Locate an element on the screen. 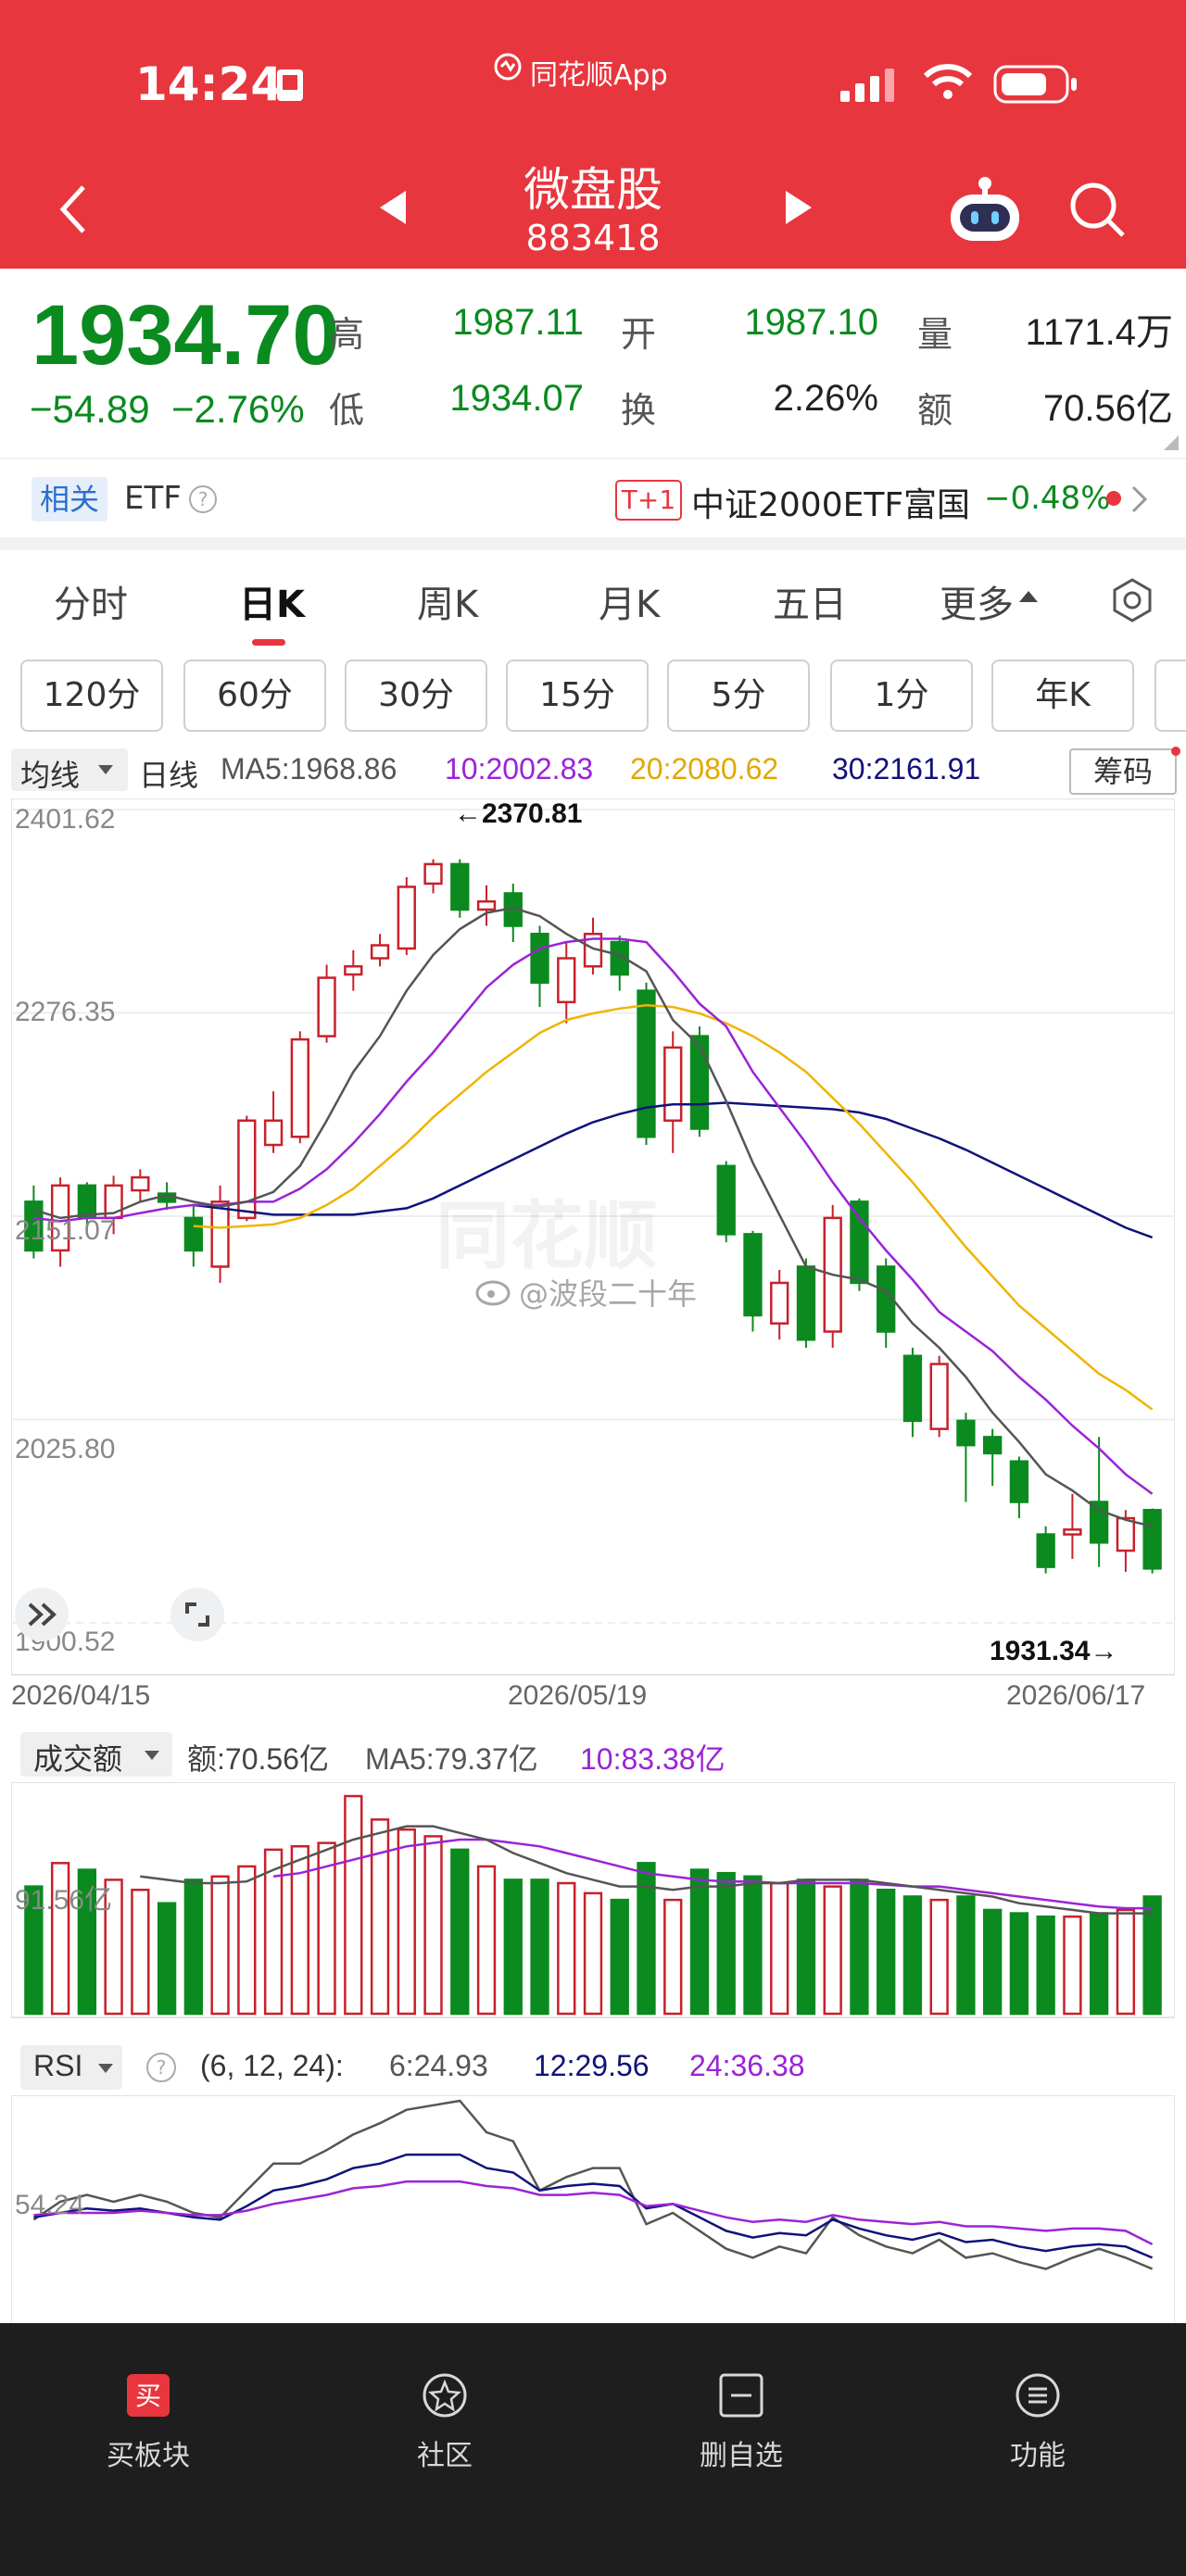 The image size is (1186, 2576). etf-change: −0.48% is located at coordinates (1047, 498).